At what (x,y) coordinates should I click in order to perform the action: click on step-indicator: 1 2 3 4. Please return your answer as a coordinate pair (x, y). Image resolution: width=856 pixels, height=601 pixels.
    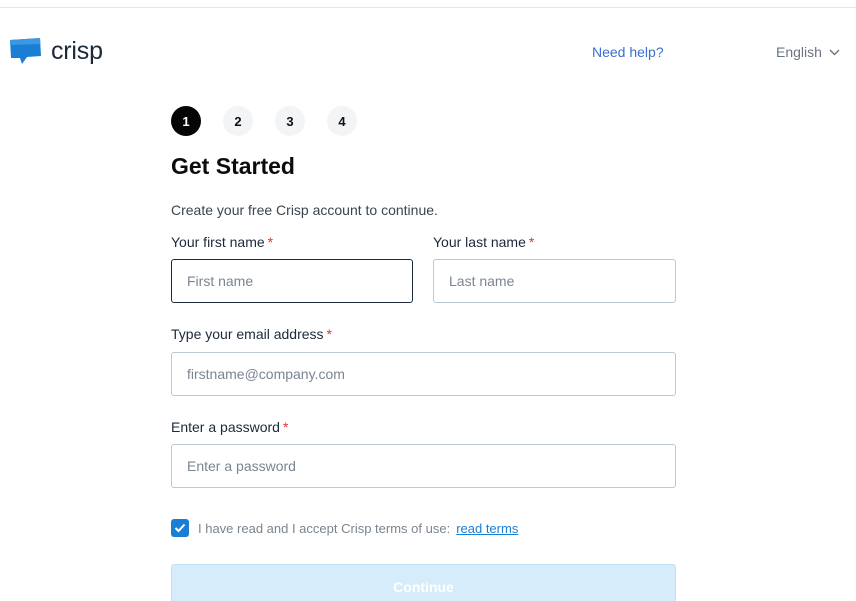
    Looking at the image, I should click on (275, 121).